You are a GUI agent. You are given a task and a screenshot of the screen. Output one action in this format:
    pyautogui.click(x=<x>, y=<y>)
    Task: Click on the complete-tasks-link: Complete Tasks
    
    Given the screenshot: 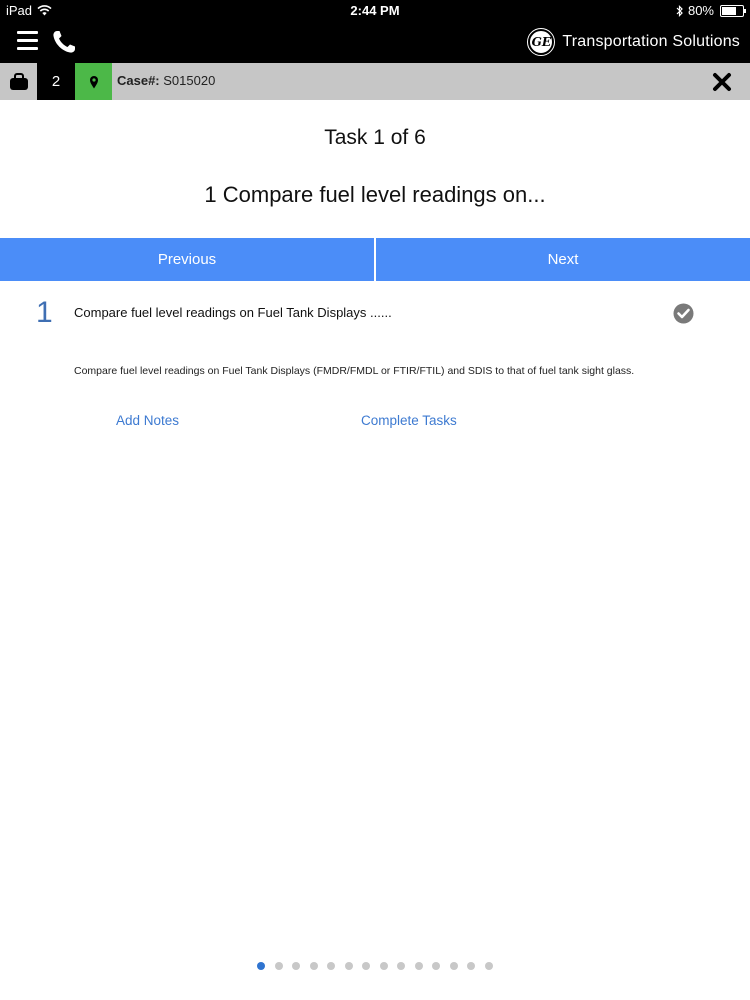 What is the action you would take?
    pyautogui.click(x=409, y=420)
    